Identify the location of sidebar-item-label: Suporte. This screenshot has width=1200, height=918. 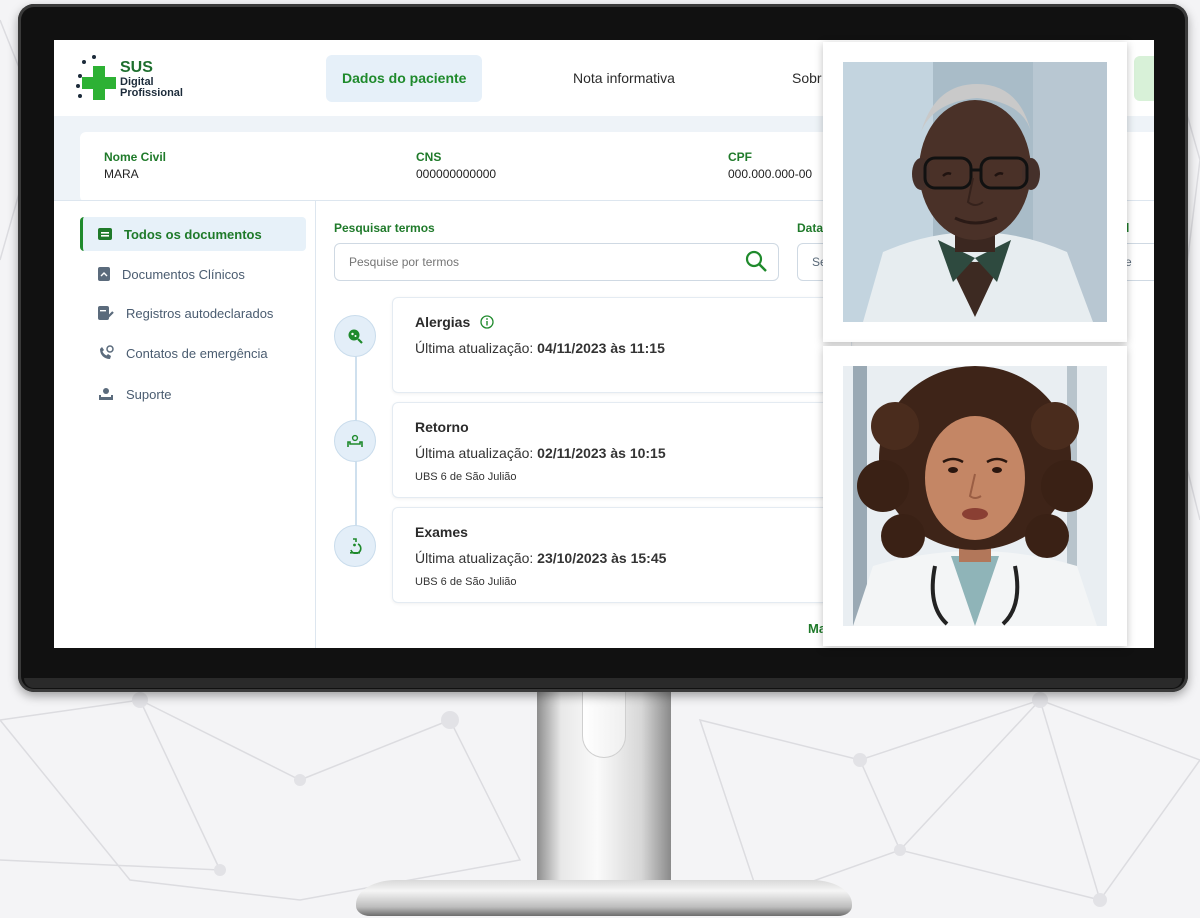
(149, 394).